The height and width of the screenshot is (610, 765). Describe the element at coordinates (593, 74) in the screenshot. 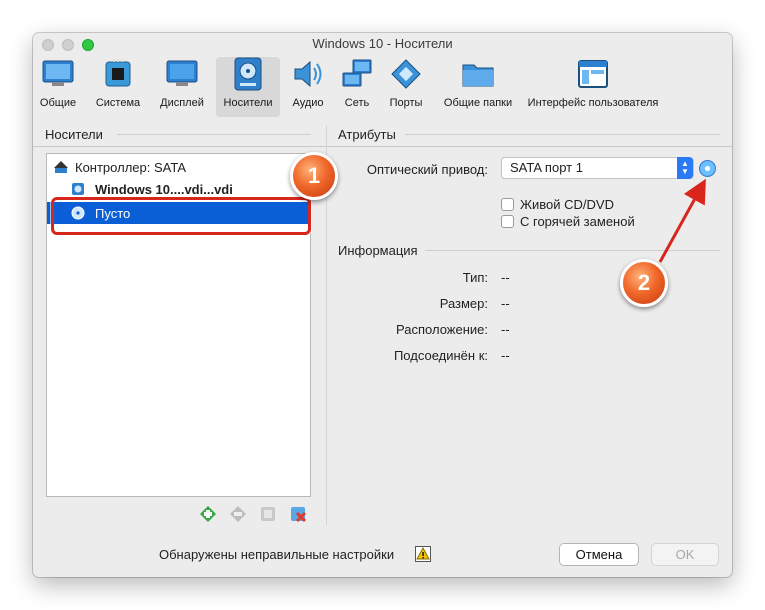

I see `ui-window-icon` at that location.